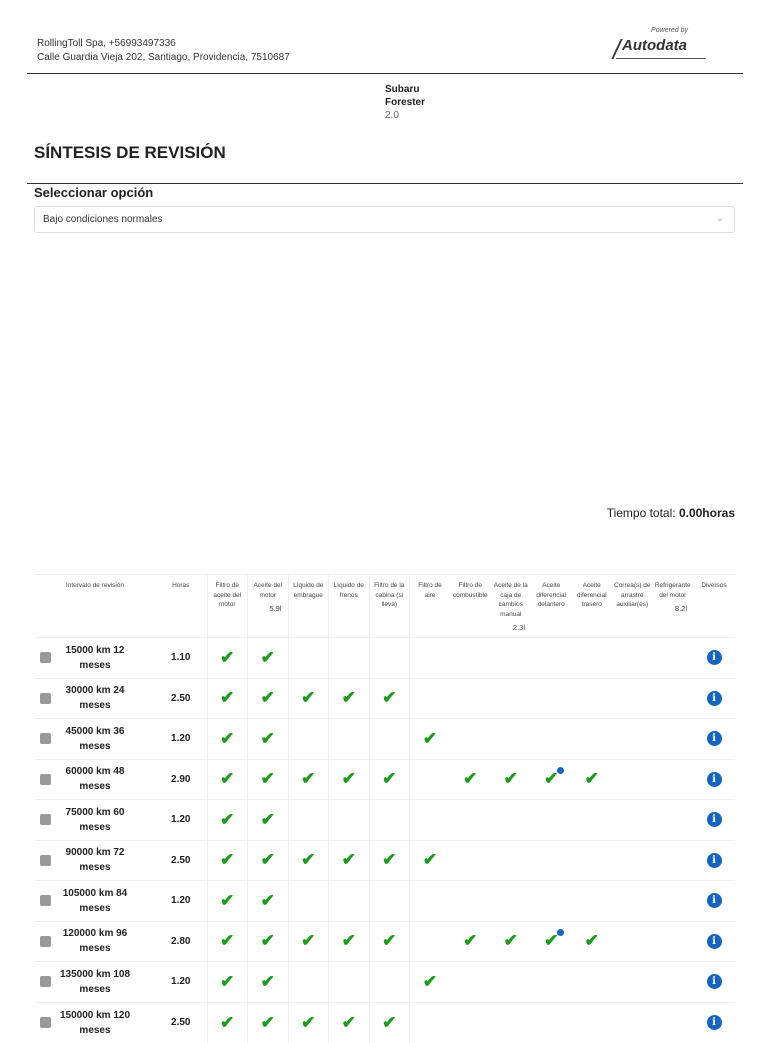 This screenshot has height=1043, width=768. What do you see at coordinates (95, 779) in the screenshot?
I see `interval-cell: 60000 km 48 meses` at bounding box center [95, 779].